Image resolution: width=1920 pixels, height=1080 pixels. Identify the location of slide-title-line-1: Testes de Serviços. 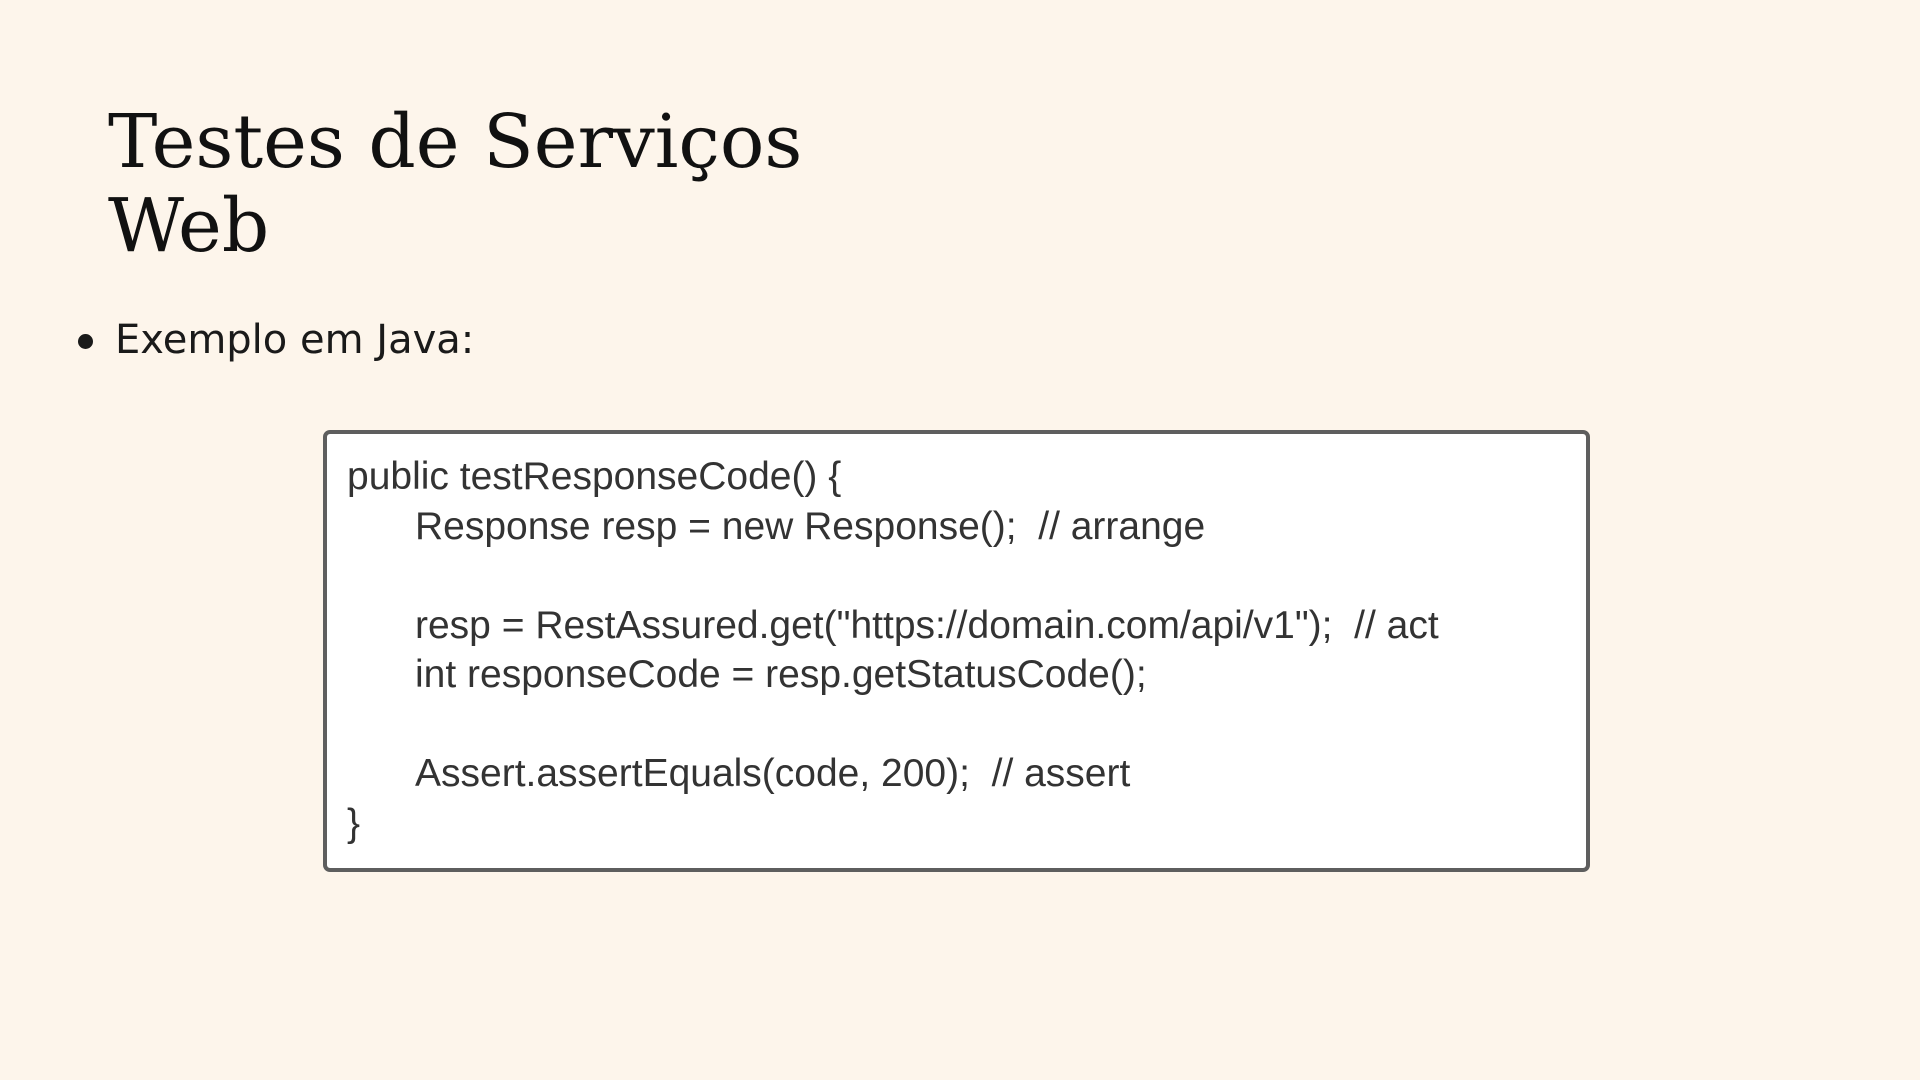
(455, 142).